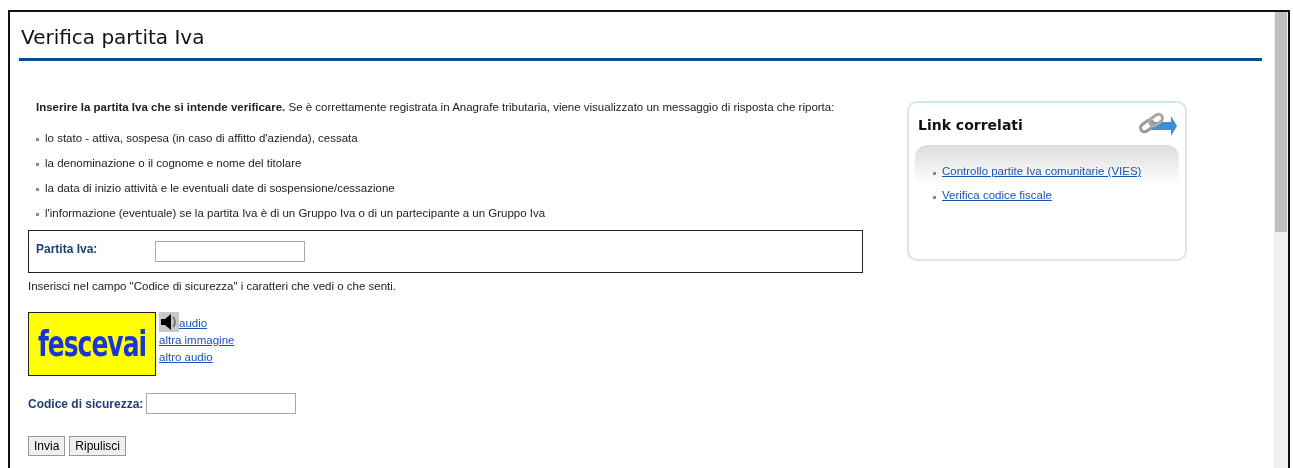 Image resolution: width=1293 pixels, height=468 pixels. I want to click on captcha-text: fescevai, so click(92, 344).